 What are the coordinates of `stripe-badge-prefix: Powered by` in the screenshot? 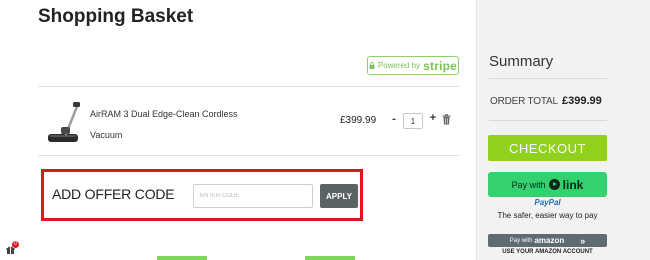 It's located at (399, 65).